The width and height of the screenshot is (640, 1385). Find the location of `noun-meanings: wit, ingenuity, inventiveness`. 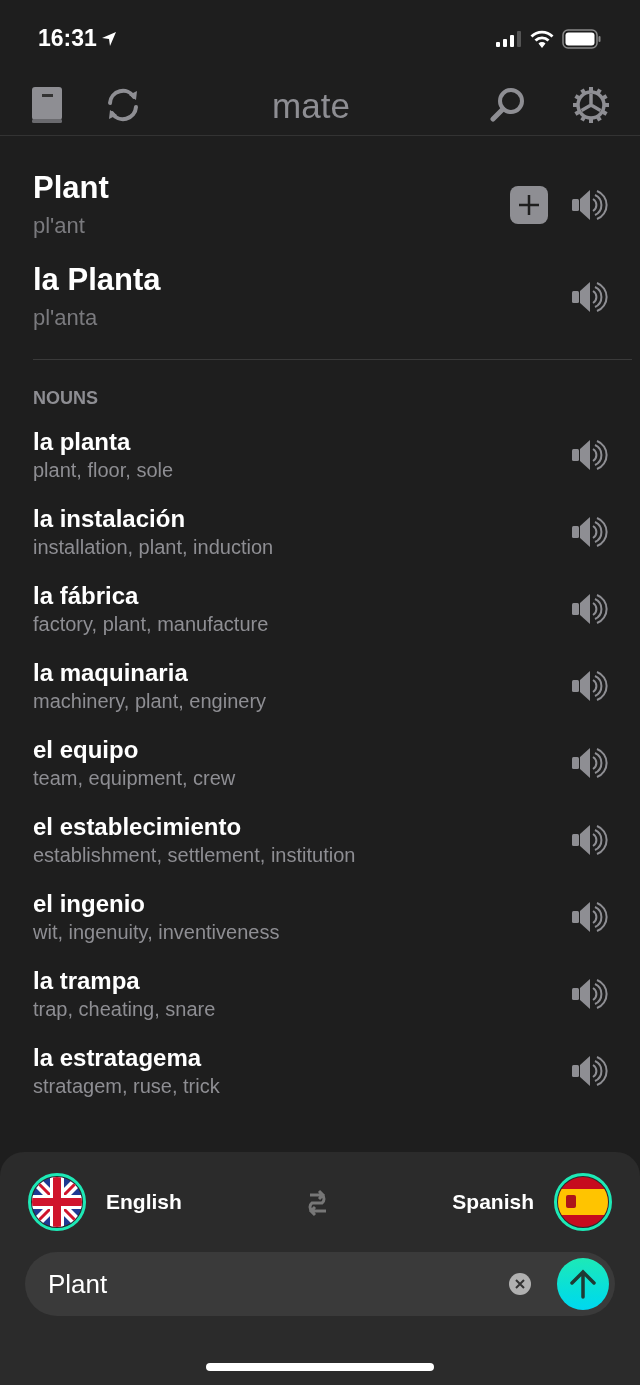

noun-meanings: wit, ingenuity, inventiveness is located at coordinates (157, 932).